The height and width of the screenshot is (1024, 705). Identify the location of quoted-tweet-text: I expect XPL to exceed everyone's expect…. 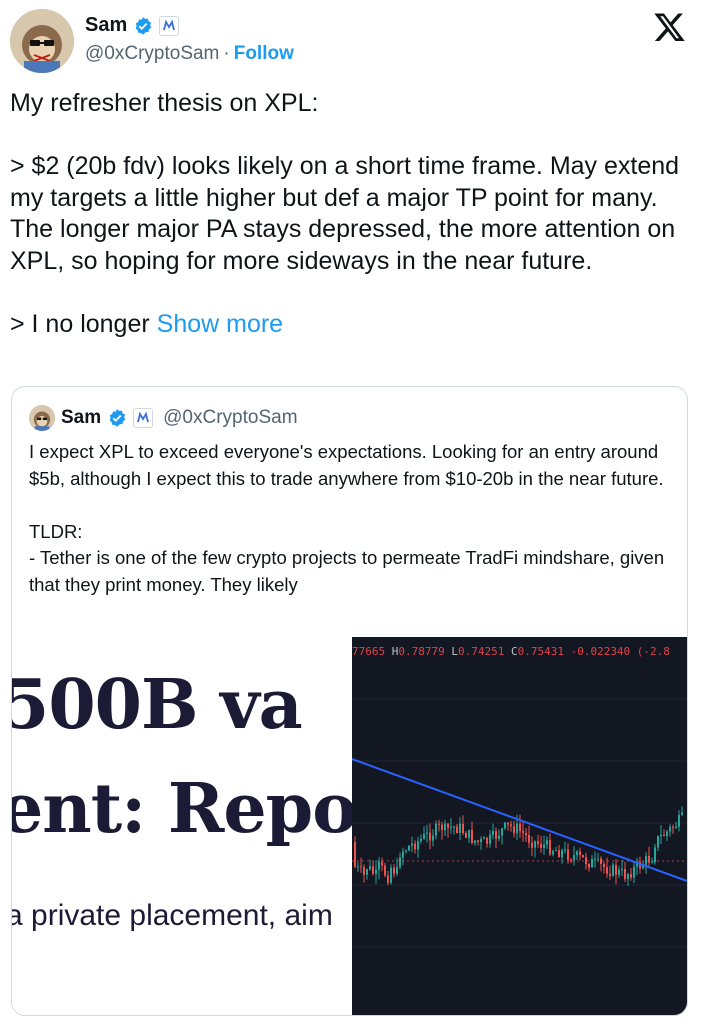
(347, 518).